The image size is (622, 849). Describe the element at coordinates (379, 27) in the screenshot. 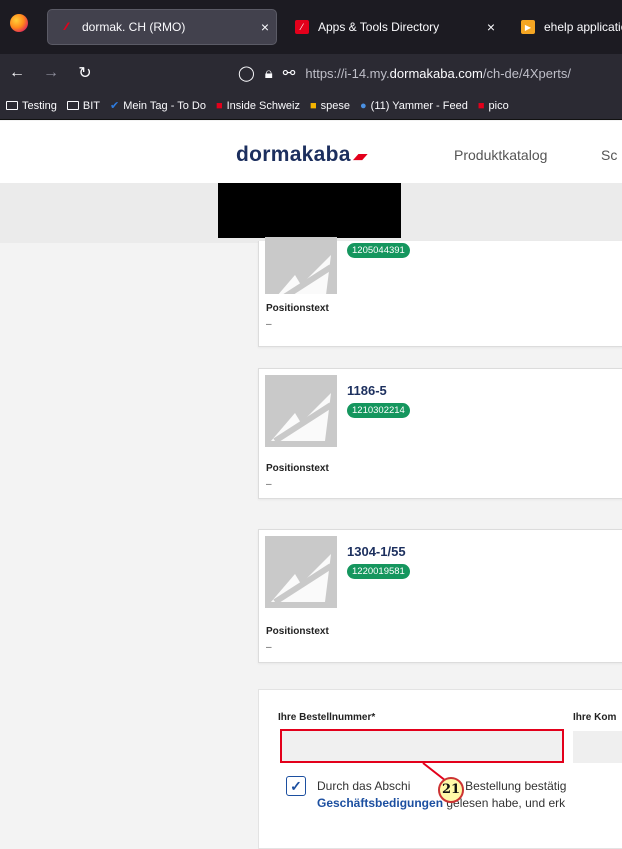

I see `tab-title: Apps & Tools Directory` at that location.